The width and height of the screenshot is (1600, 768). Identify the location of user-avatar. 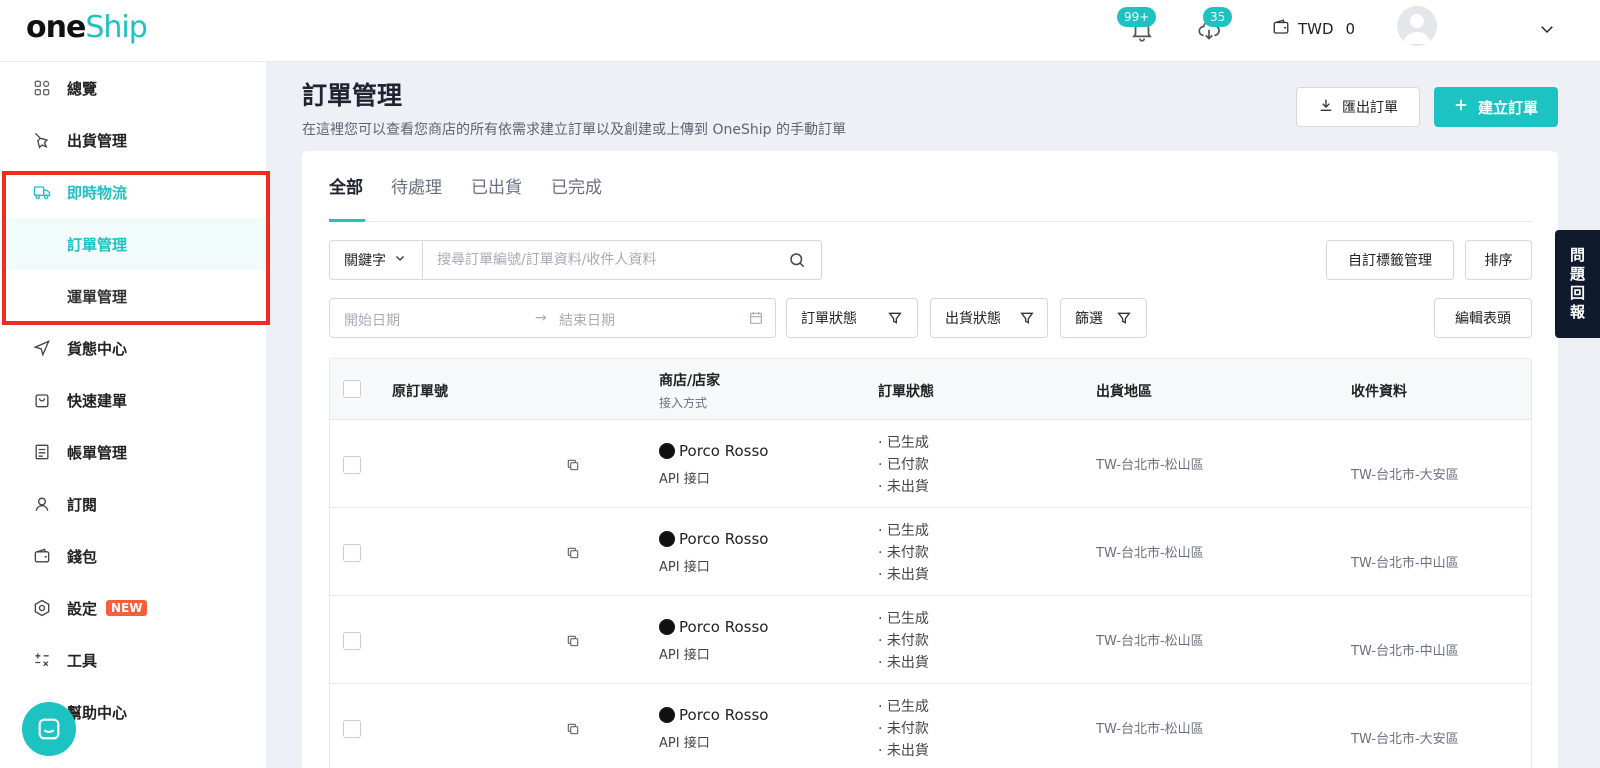
(1417, 26).